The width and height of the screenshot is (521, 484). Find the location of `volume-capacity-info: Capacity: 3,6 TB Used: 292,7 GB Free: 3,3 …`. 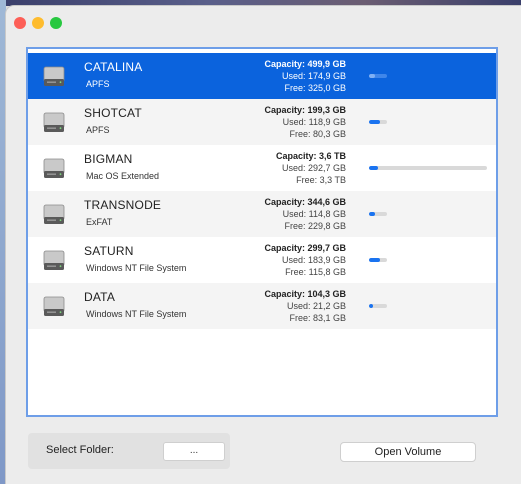

volume-capacity-info: Capacity: 3,6 TB Used: 292,7 GB Free: 3,3 … is located at coordinates (311, 168).